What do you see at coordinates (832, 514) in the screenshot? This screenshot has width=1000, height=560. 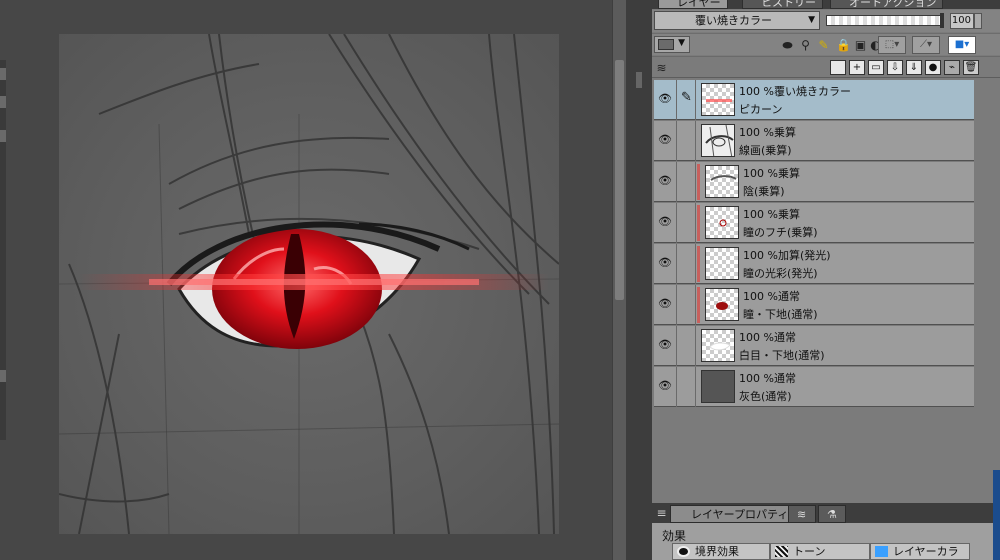 I see `tab-material: ⚗` at bounding box center [832, 514].